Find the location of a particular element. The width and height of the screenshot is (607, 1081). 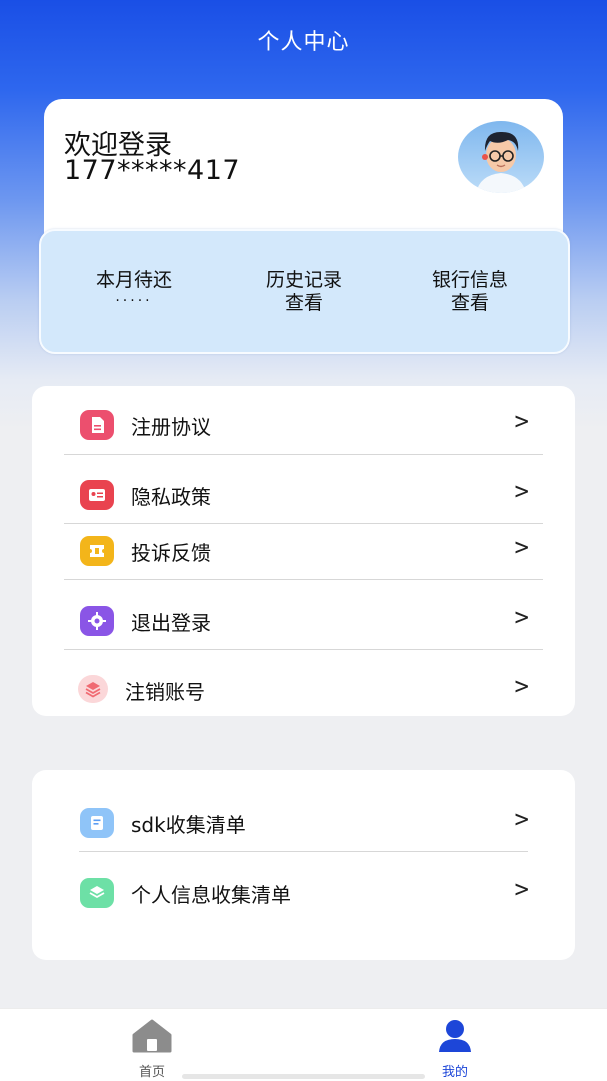

stats-panel: 本月待还 ····· 历史记录 查看 银行信息 查看 is located at coordinates (304, 291).